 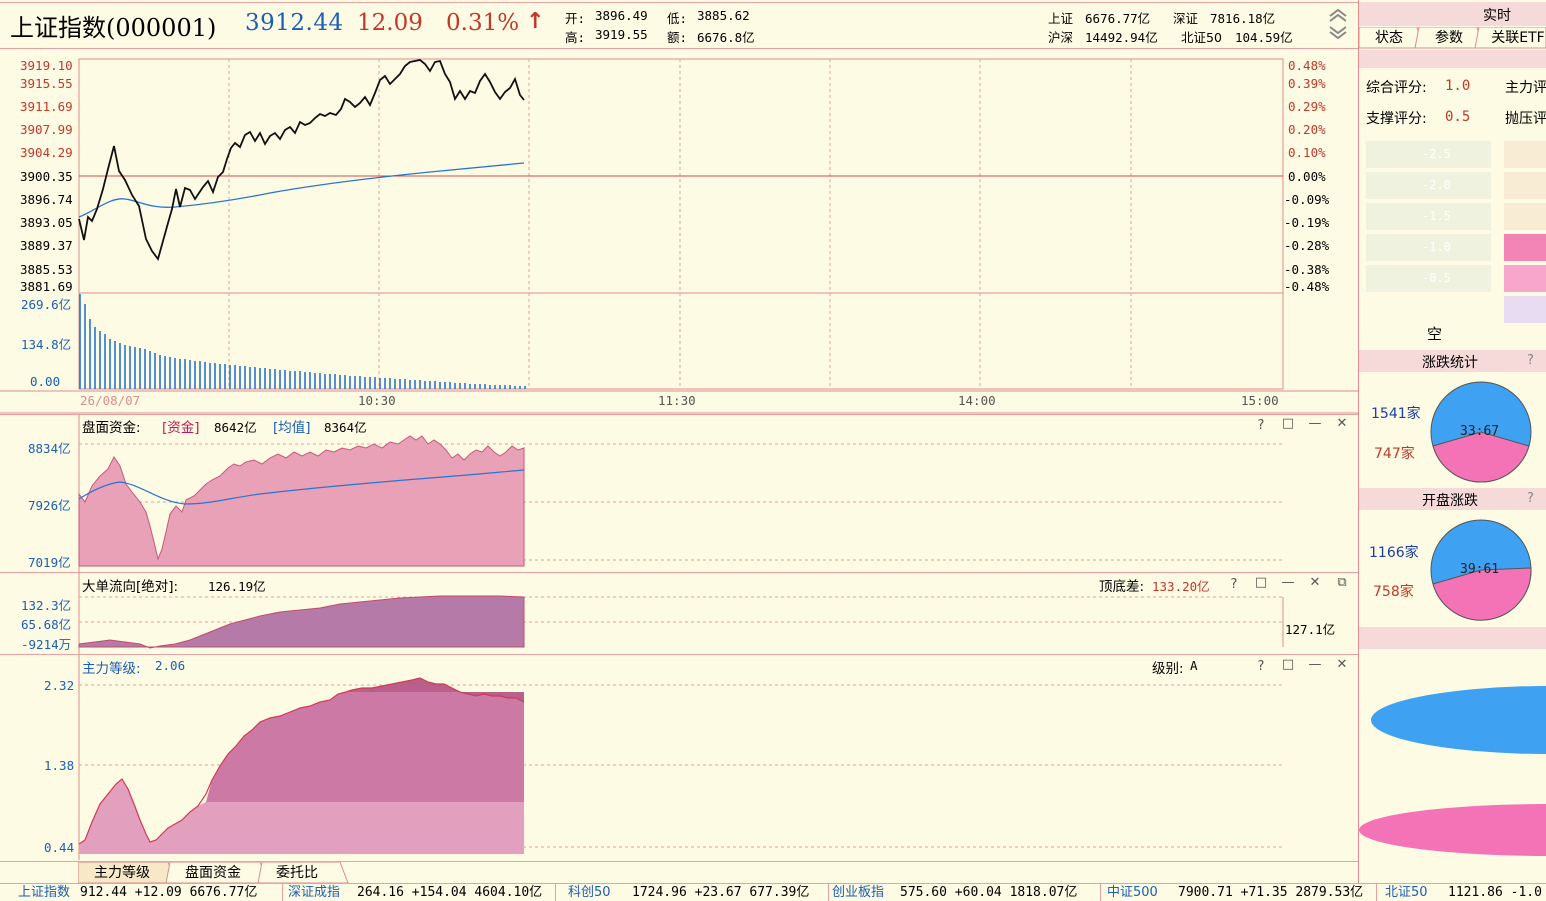 What do you see at coordinates (46, 344) in the screenshot?
I see `volume-tick: 134.8亿` at bounding box center [46, 344].